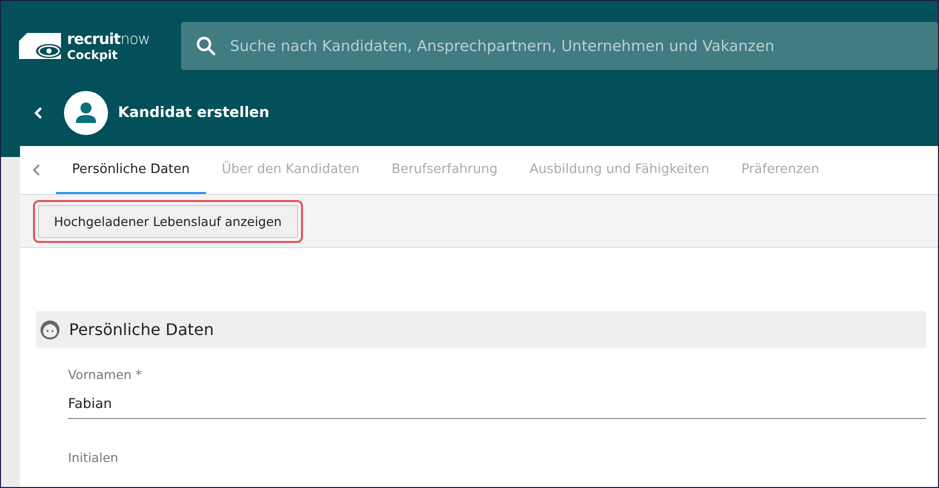  Describe the element at coordinates (86, 113) in the screenshot. I see `avatar-icon` at that location.